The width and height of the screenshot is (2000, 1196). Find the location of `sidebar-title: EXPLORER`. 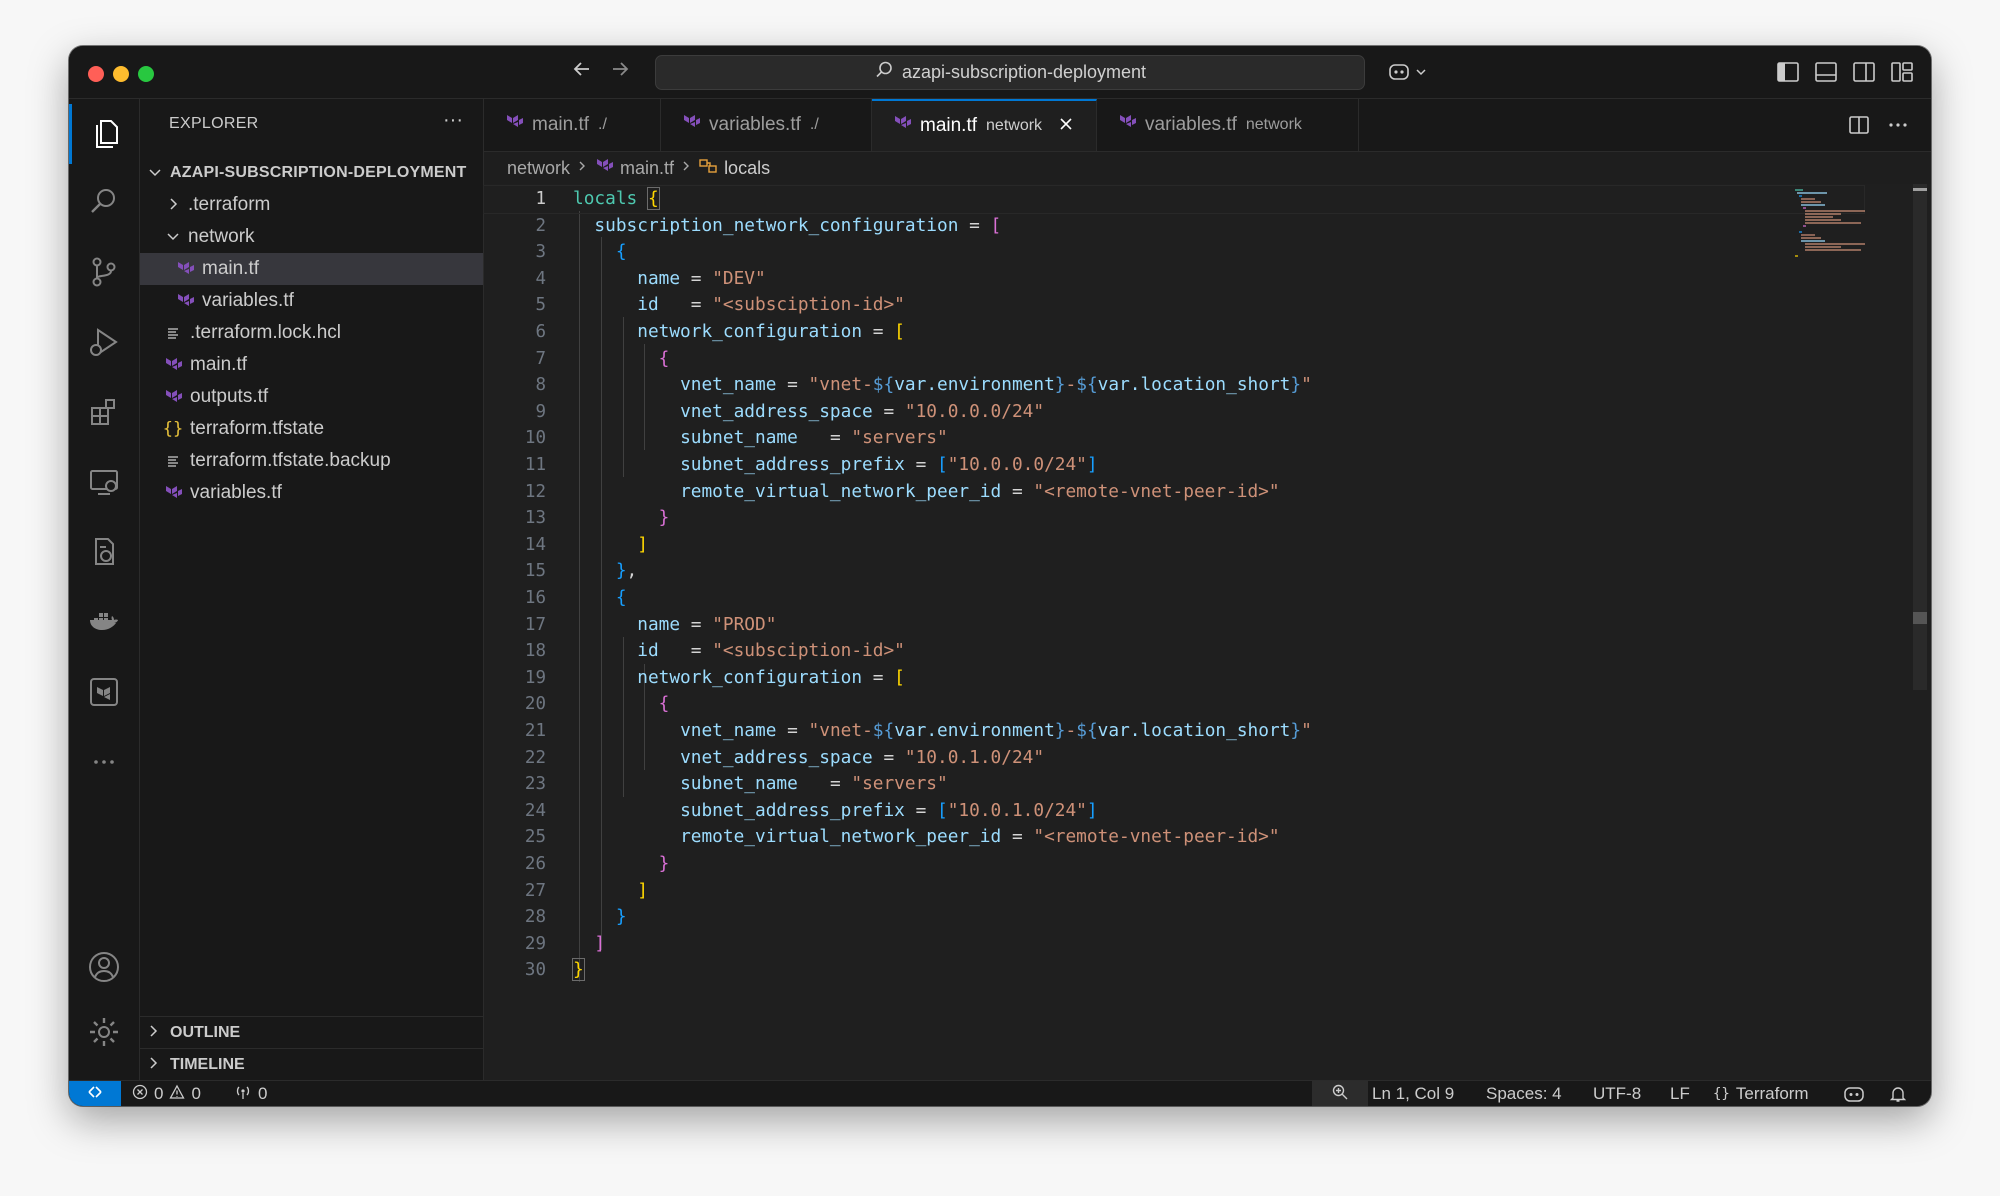

sidebar-title: EXPLORER is located at coordinates (214, 123).